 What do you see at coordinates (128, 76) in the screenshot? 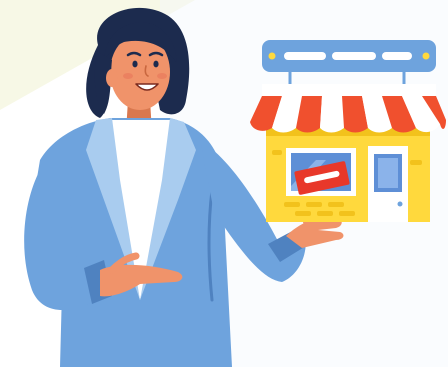
I see `cheek-left` at bounding box center [128, 76].